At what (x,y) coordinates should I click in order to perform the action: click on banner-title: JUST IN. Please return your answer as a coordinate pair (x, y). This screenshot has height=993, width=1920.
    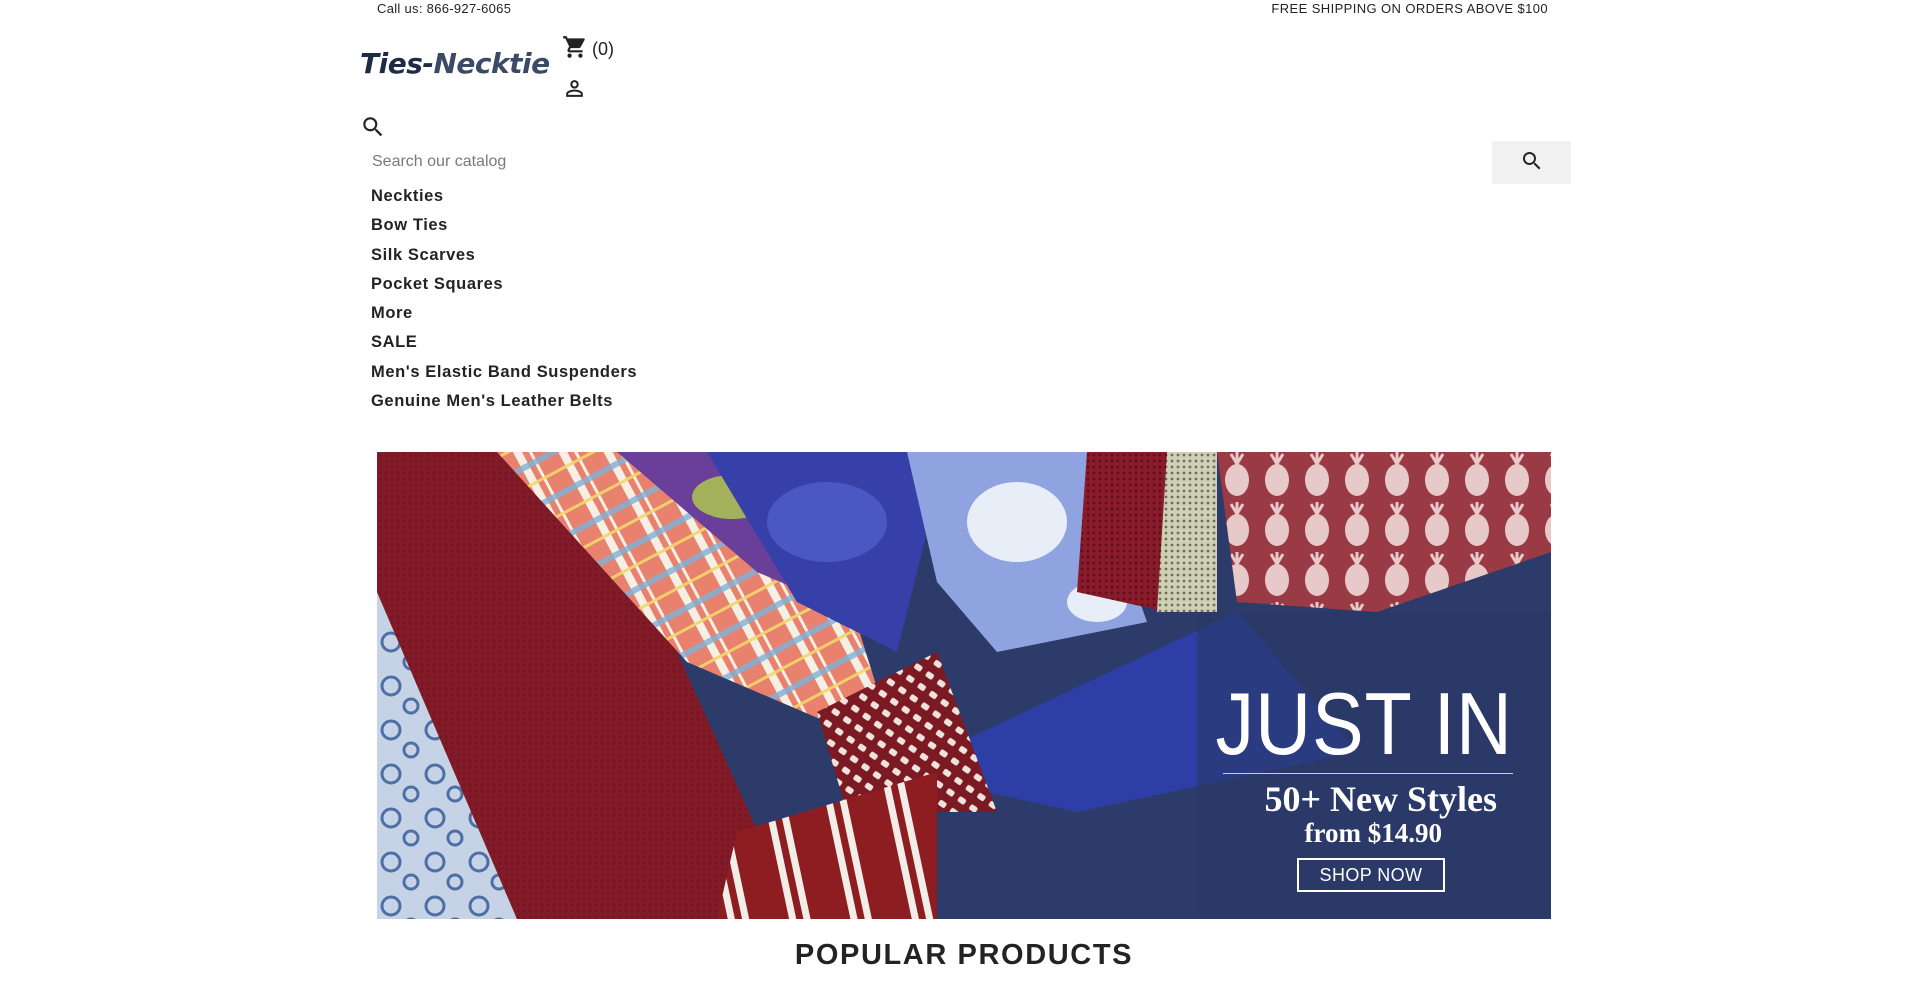
    Looking at the image, I should click on (1364, 723).